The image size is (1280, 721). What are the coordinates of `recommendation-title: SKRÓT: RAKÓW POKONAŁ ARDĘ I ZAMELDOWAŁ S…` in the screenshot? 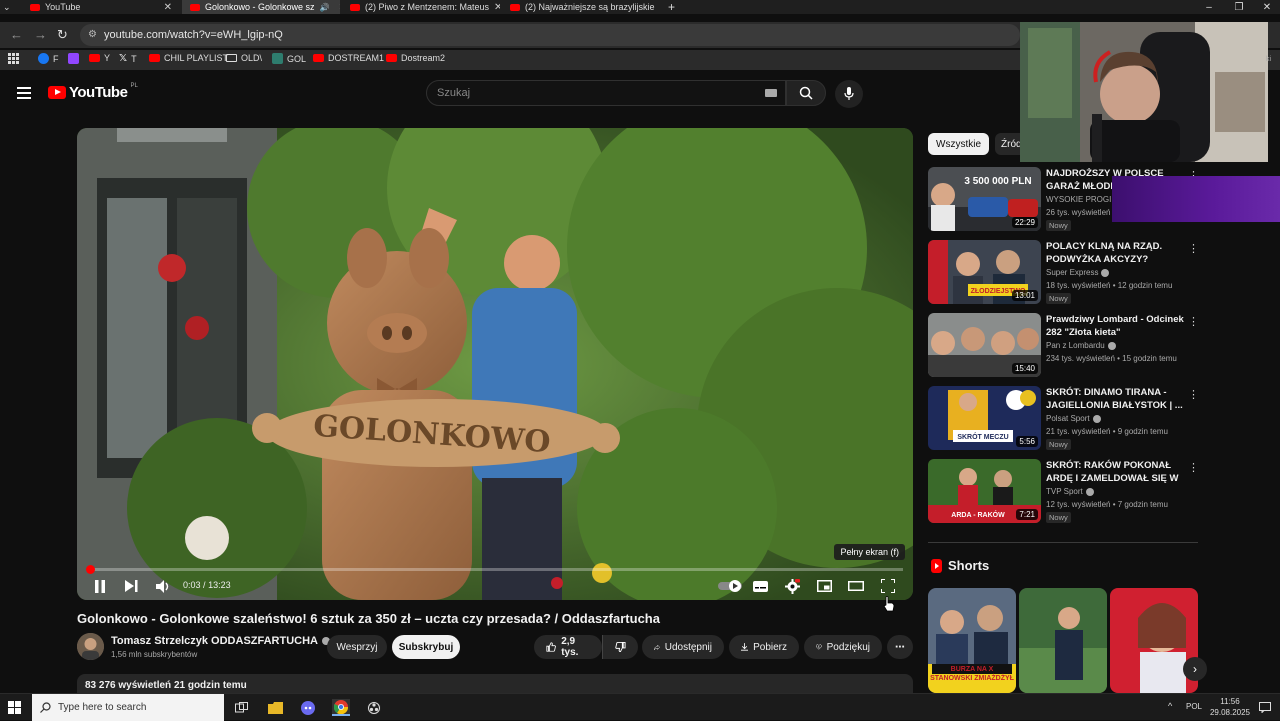 It's located at (1116, 472).